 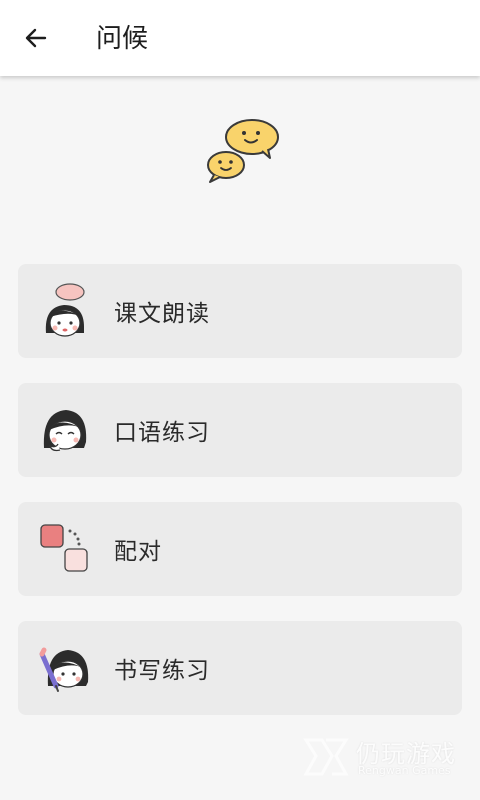 I want to click on menu-item-writing: 书写练习, so click(x=240, y=668).